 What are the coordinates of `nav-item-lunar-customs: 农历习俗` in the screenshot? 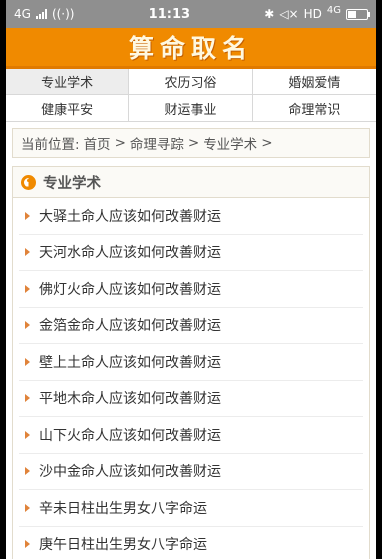 It's located at (191, 82).